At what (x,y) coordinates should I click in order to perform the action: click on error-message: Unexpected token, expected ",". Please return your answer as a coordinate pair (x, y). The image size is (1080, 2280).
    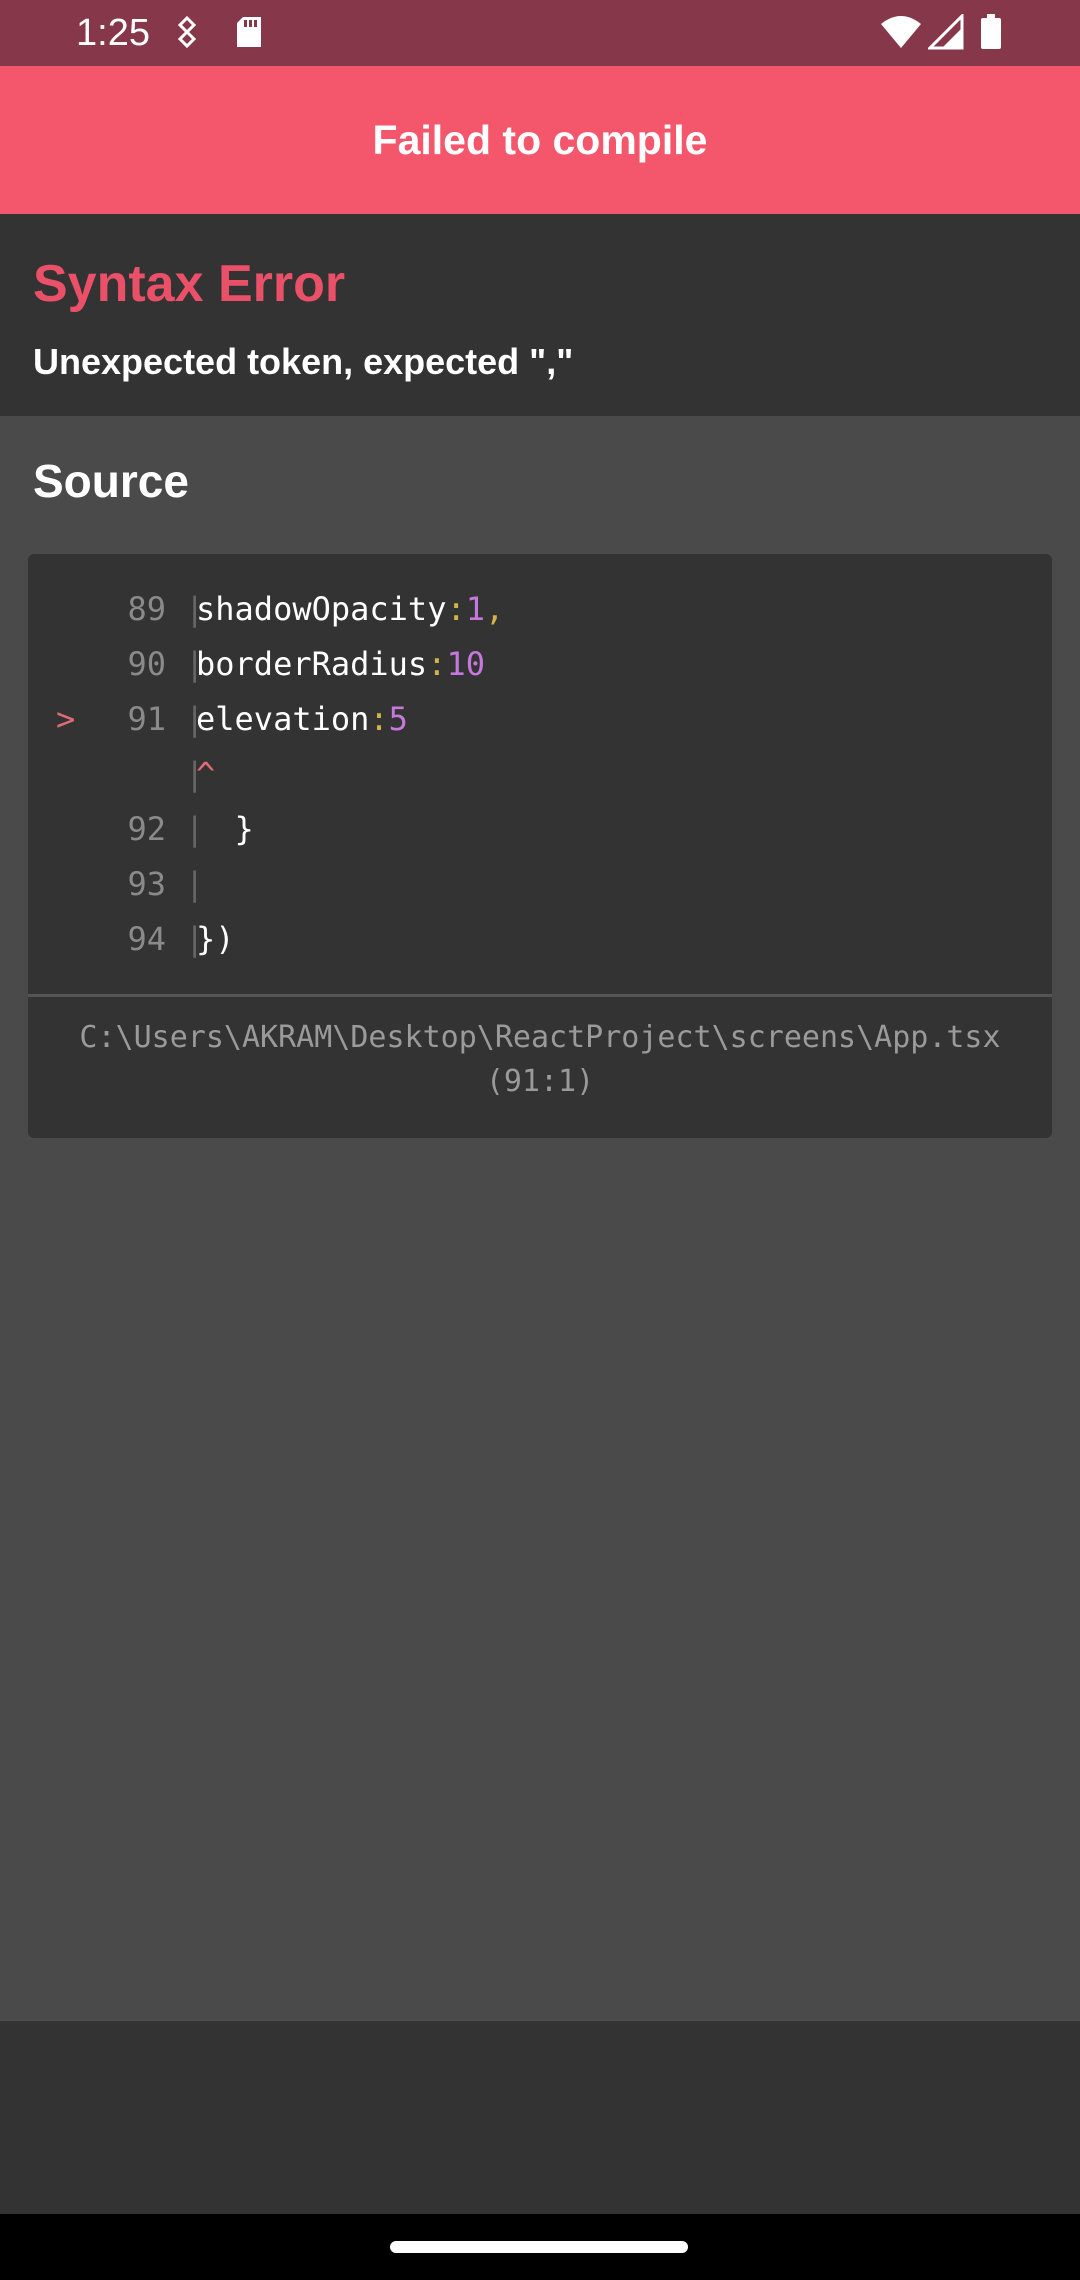
    Looking at the image, I should click on (303, 361).